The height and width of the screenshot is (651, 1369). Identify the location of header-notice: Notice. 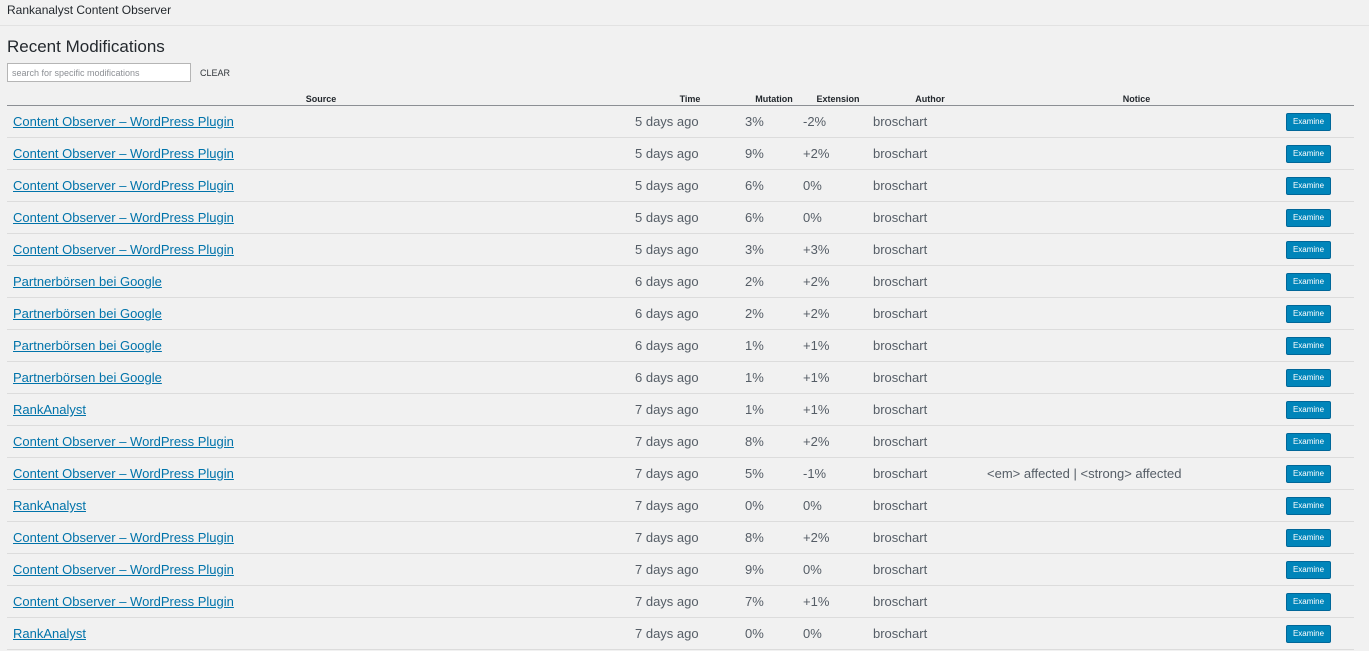
(1136, 99).